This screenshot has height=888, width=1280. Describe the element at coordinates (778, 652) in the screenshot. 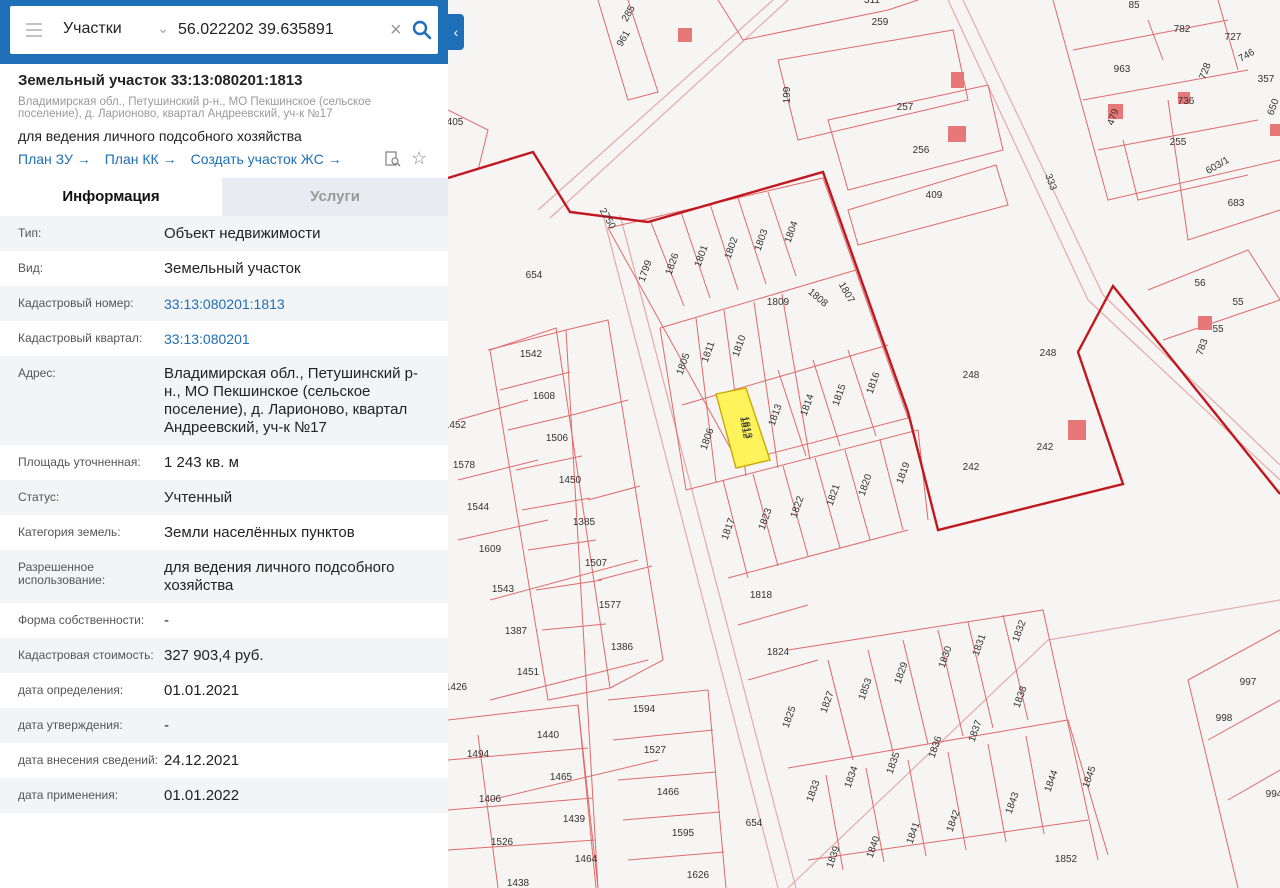

I see `parcel-label: 1824` at that location.